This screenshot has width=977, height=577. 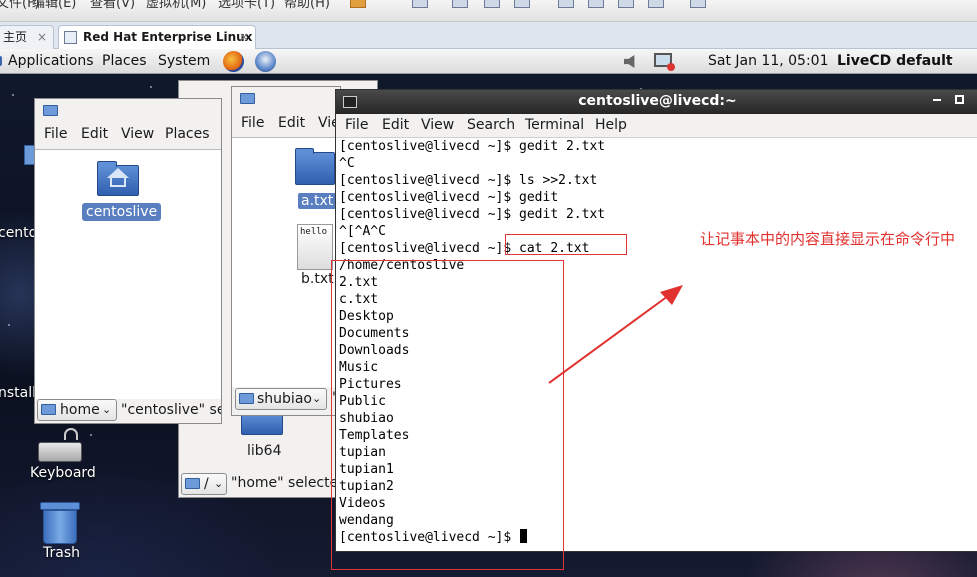 I want to click on annotation-note: 让记事本中的内容直接显示在命令行中, so click(x=828, y=239).